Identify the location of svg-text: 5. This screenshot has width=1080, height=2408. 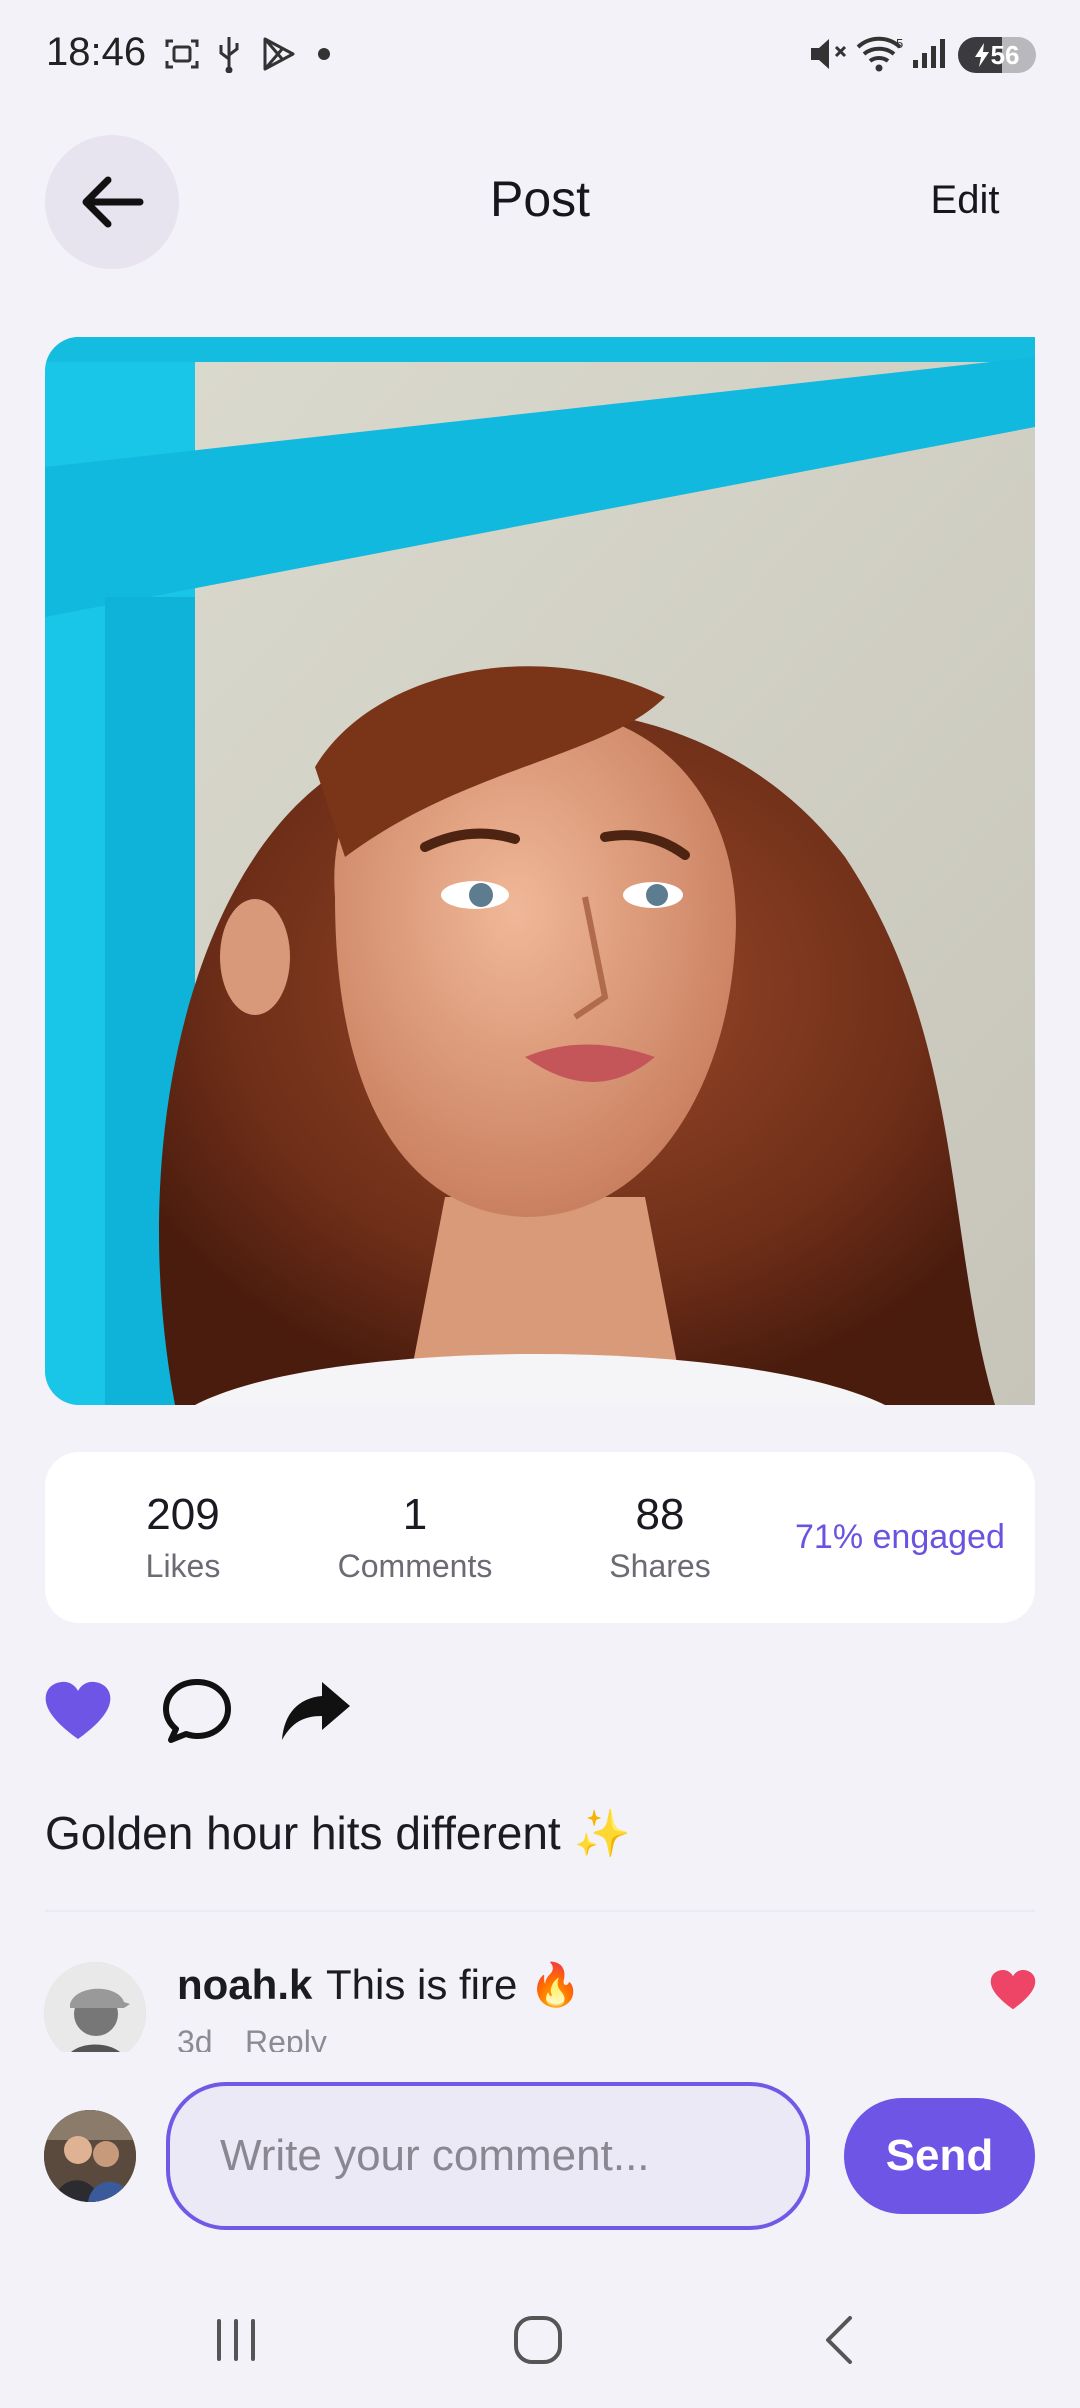
(899, 43).